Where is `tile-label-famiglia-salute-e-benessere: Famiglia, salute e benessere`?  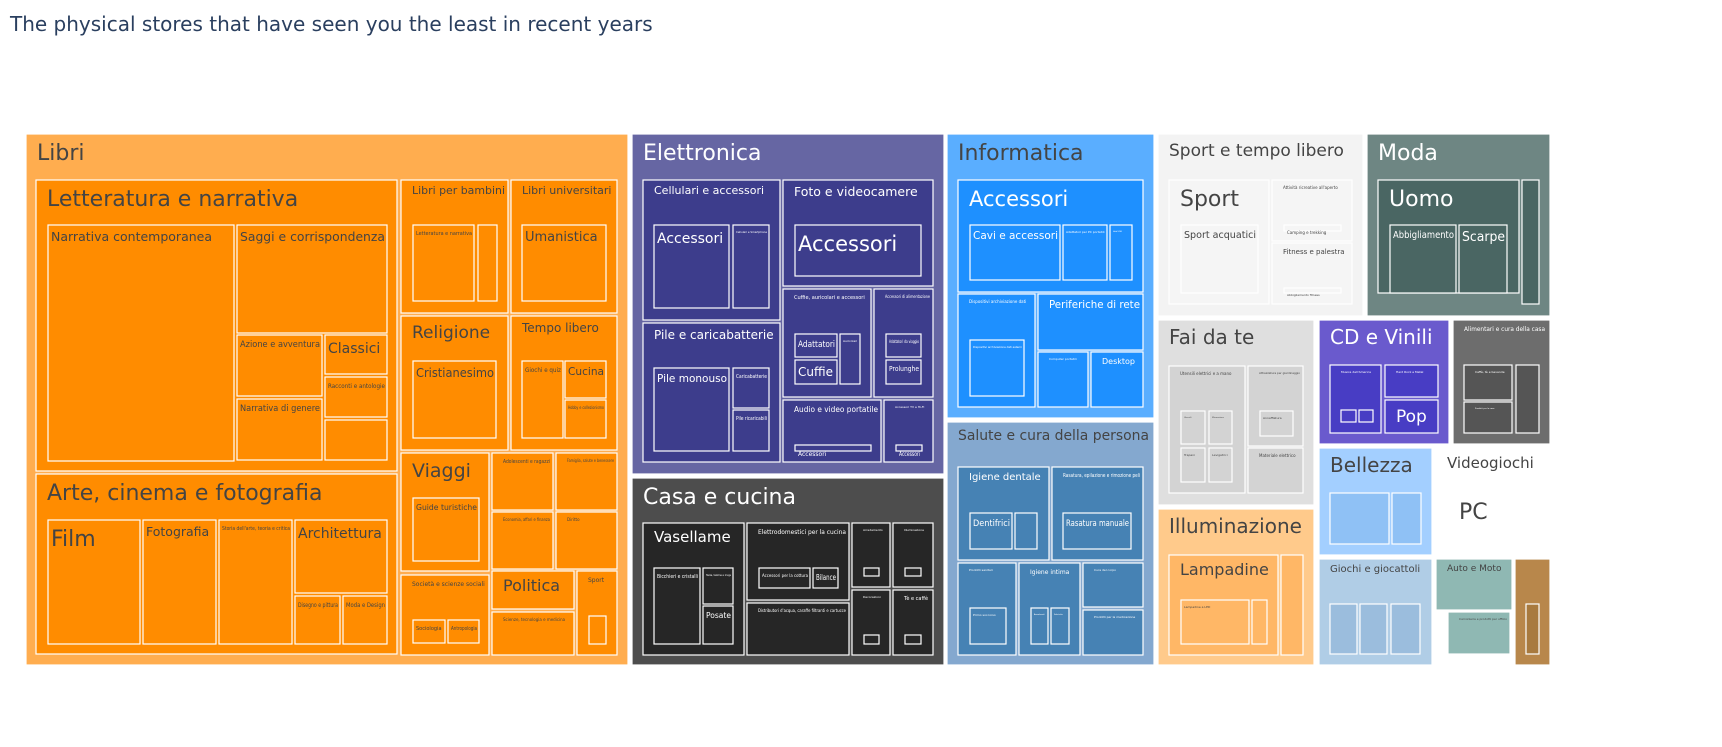
tile-label-famiglia-salute-e-benessere: Famiglia, salute e benessere is located at coordinates (590, 460).